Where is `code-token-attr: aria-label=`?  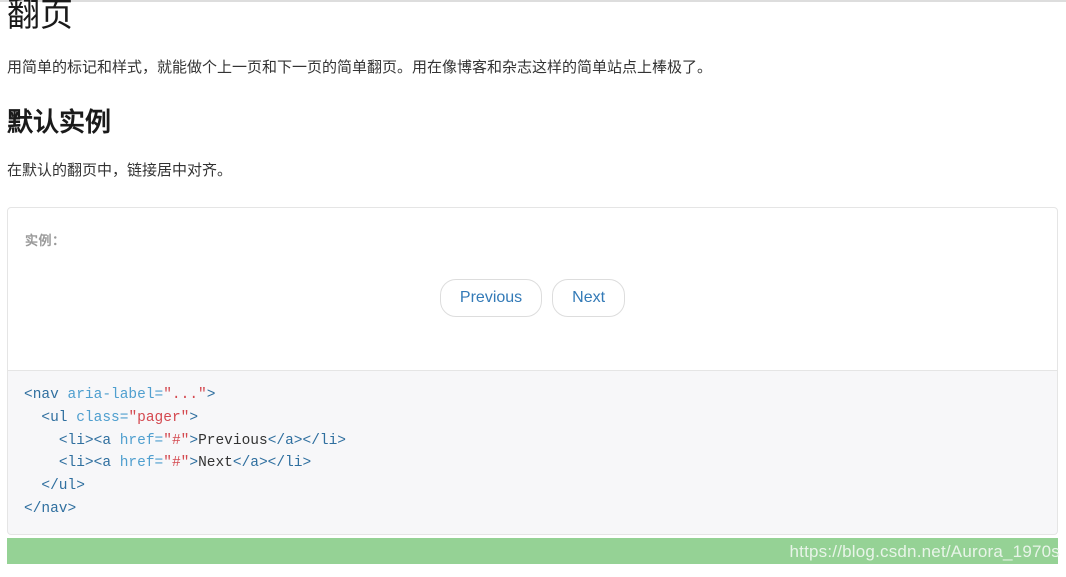 code-token-attr: aria-label= is located at coordinates (115, 395).